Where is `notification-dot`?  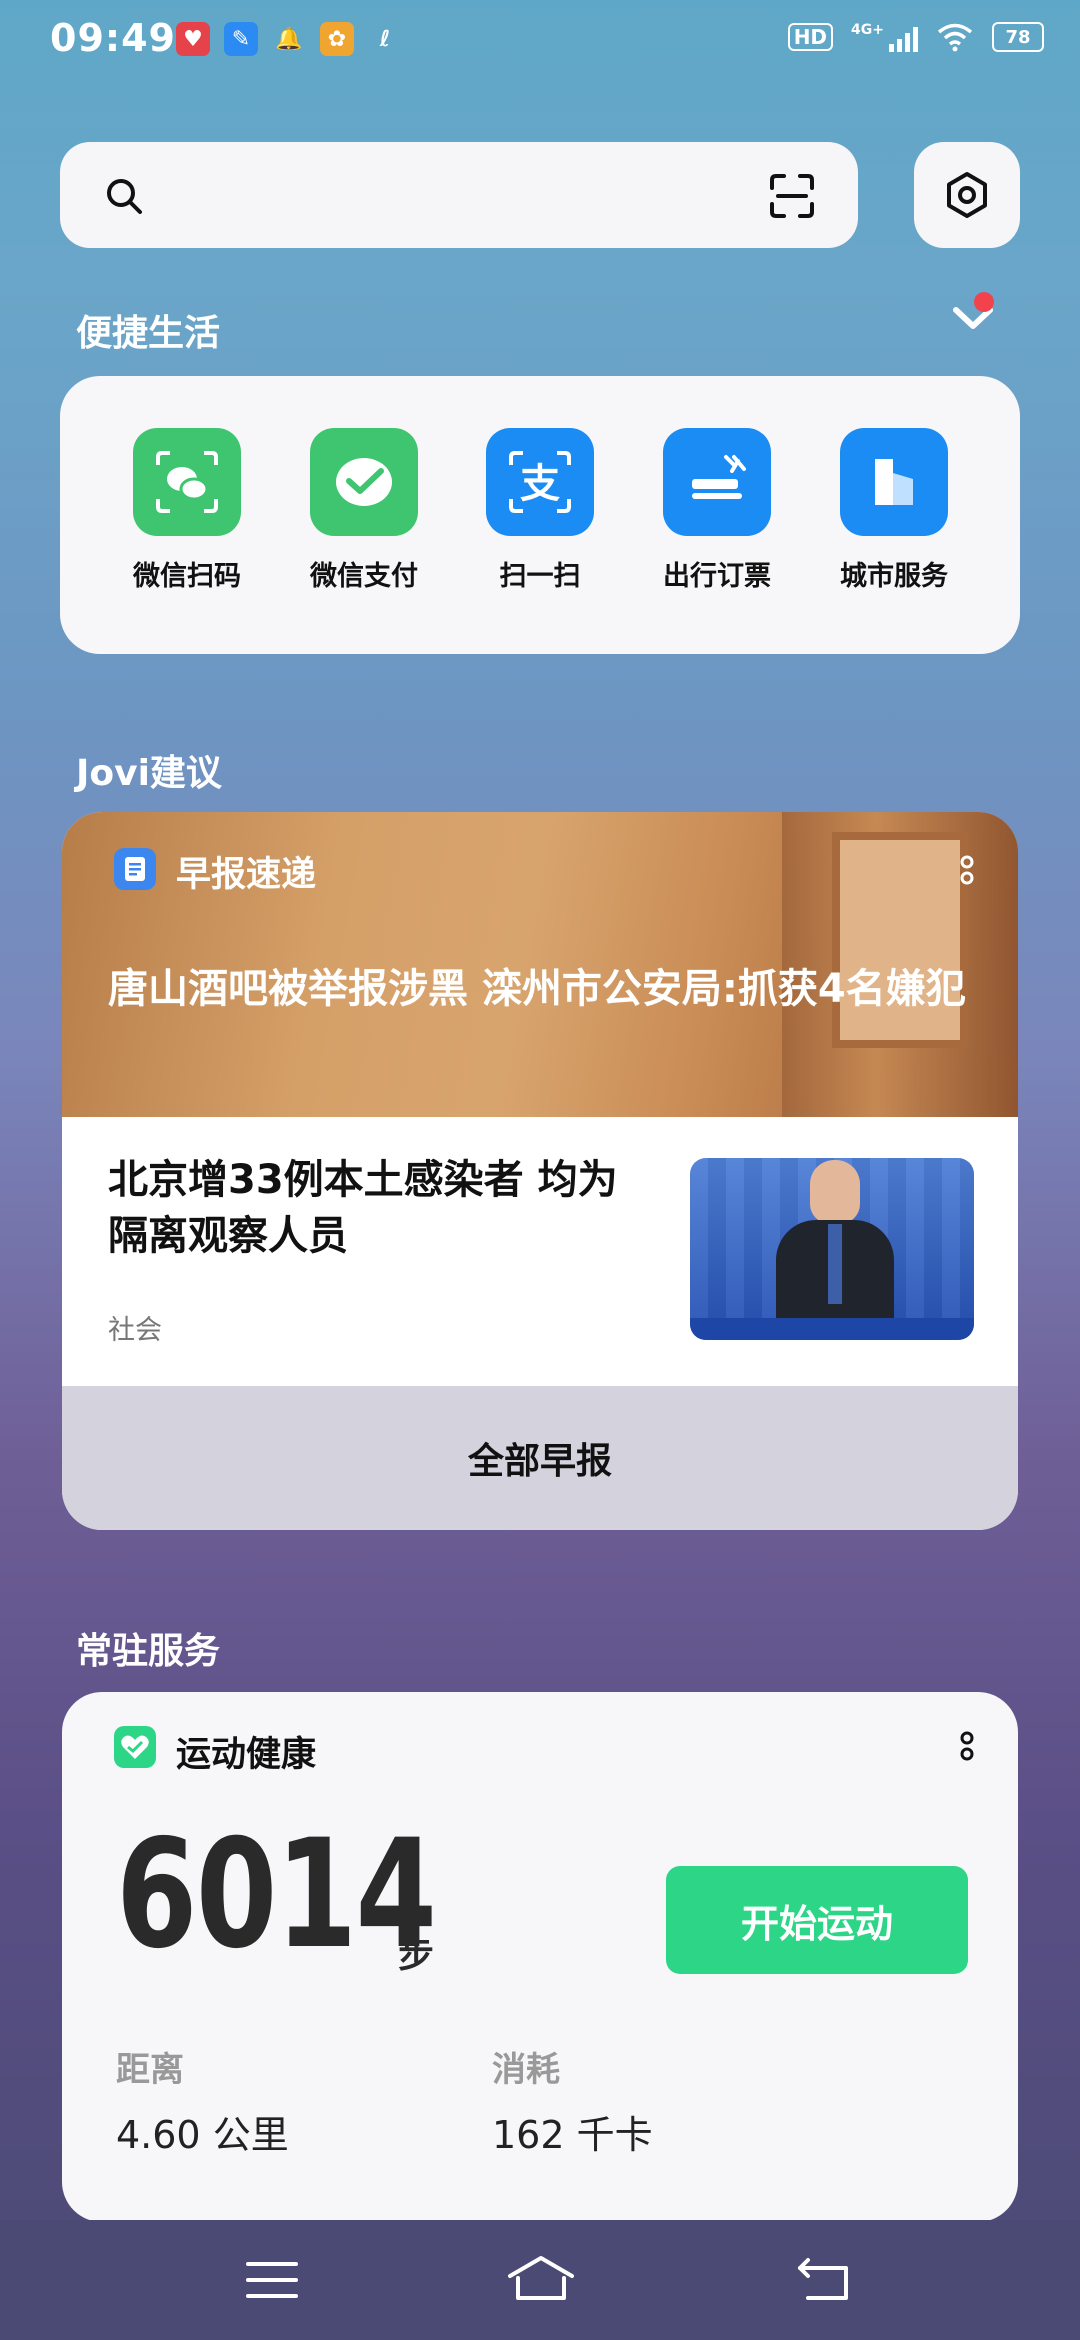
notification-dot is located at coordinates (984, 302).